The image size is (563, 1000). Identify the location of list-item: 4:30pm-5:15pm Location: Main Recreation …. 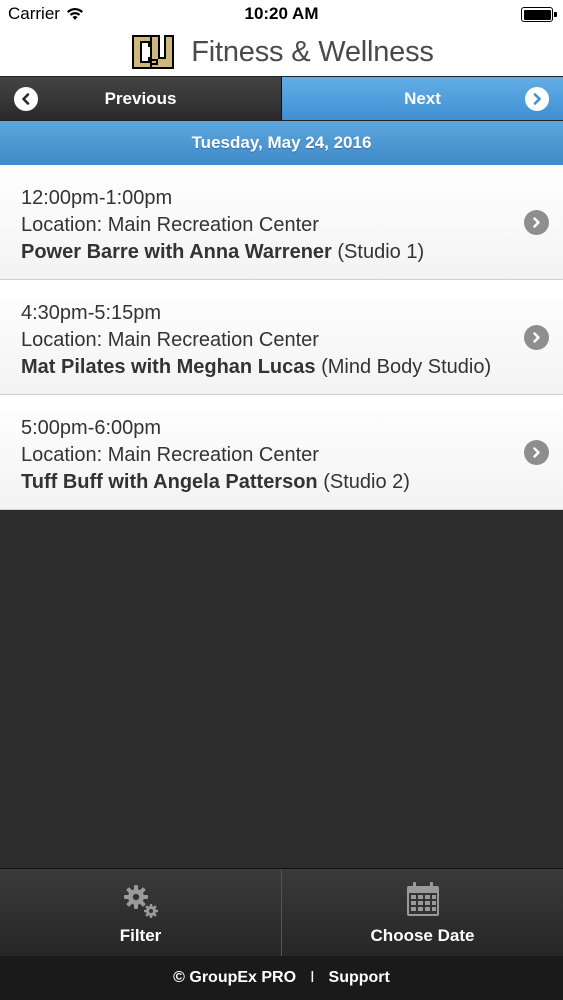
(281, 337).